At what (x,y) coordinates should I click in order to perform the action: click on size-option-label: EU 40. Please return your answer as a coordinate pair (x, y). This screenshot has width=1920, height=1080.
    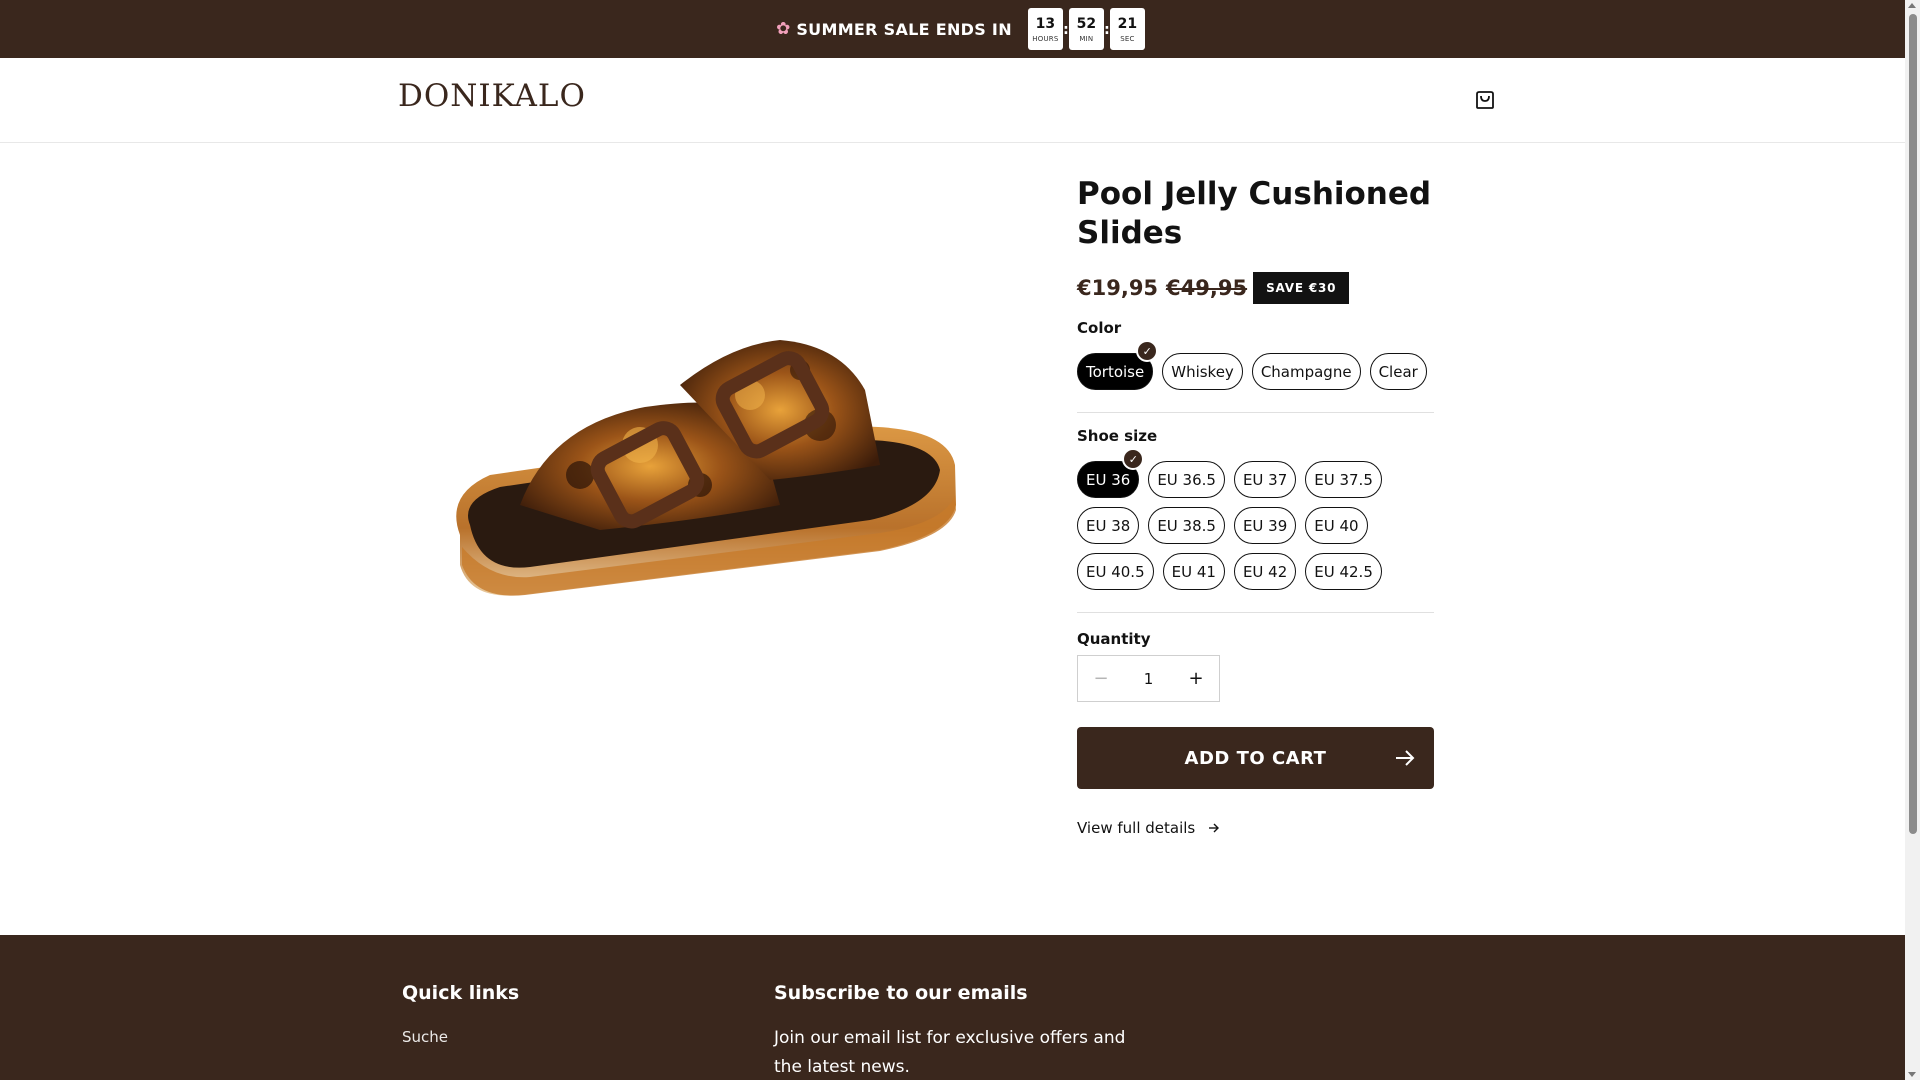
    Looking at the image, I should click on (1336, 525).